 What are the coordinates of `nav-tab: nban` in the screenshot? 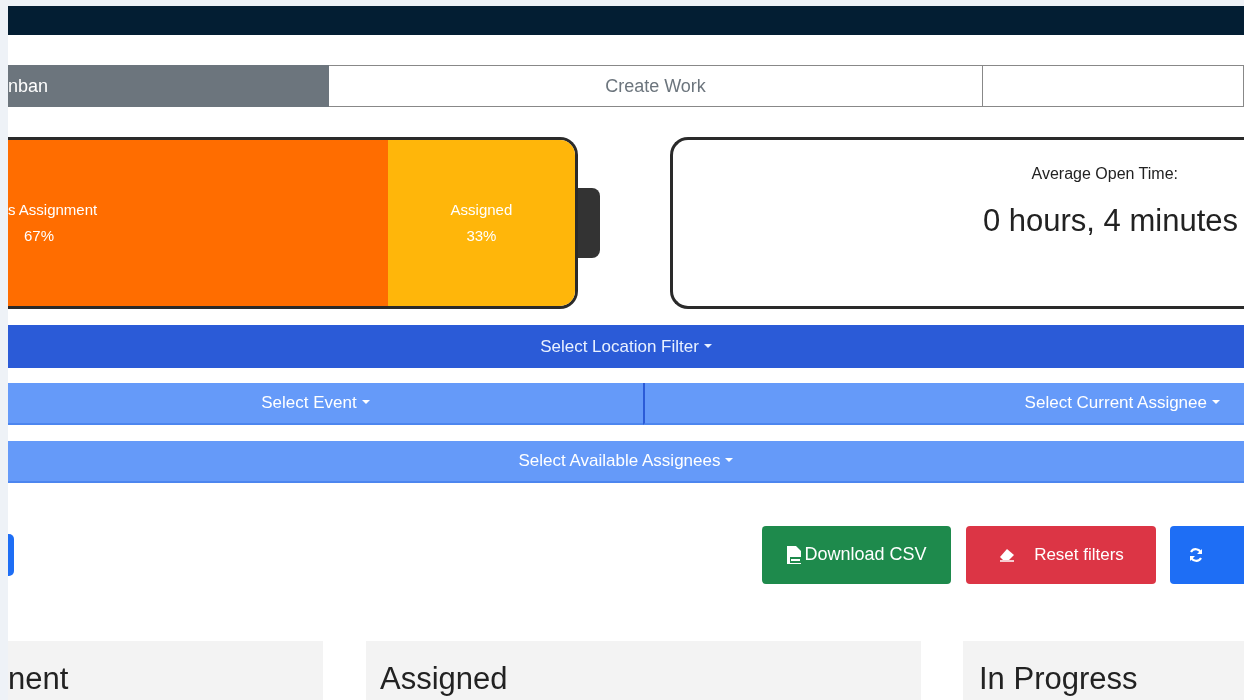 It's located at (168, 86).